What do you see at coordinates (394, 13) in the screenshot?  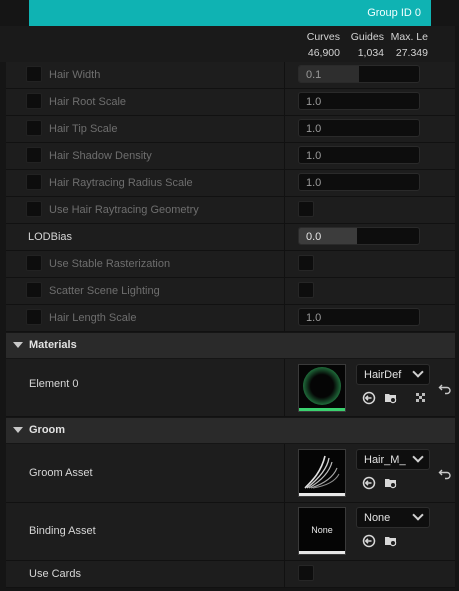 I see `group-id-label: Group ID 0` at bounding box center [394, 13].